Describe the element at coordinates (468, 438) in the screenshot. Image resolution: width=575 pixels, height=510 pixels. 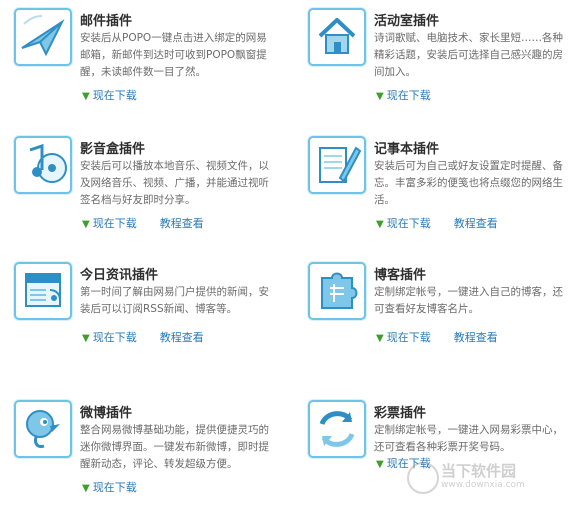
I see `plugin-description: 定制绑定帐号，一键进入网易彩票中心，还可查看各种彩票开奖号码。` at that location.